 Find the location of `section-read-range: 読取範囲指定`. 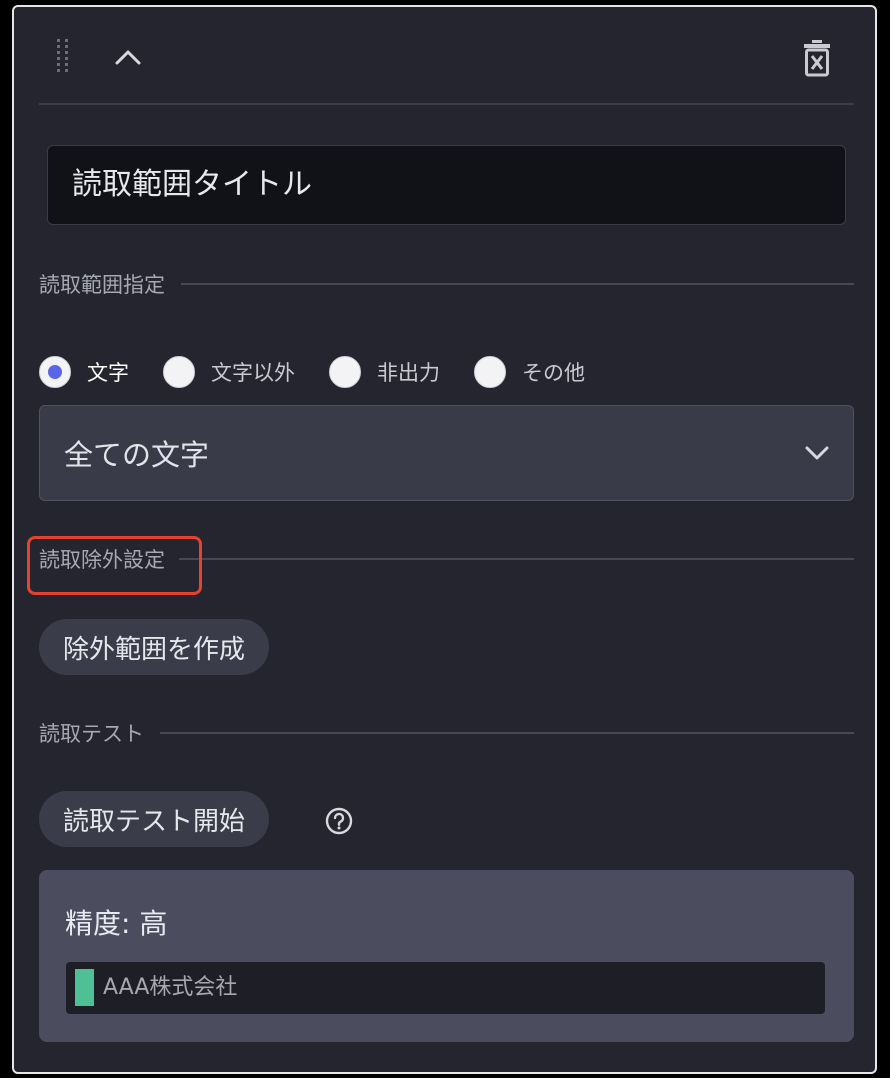

section-read-range: 読取範囲指定 is located at coordinates (446, 284).